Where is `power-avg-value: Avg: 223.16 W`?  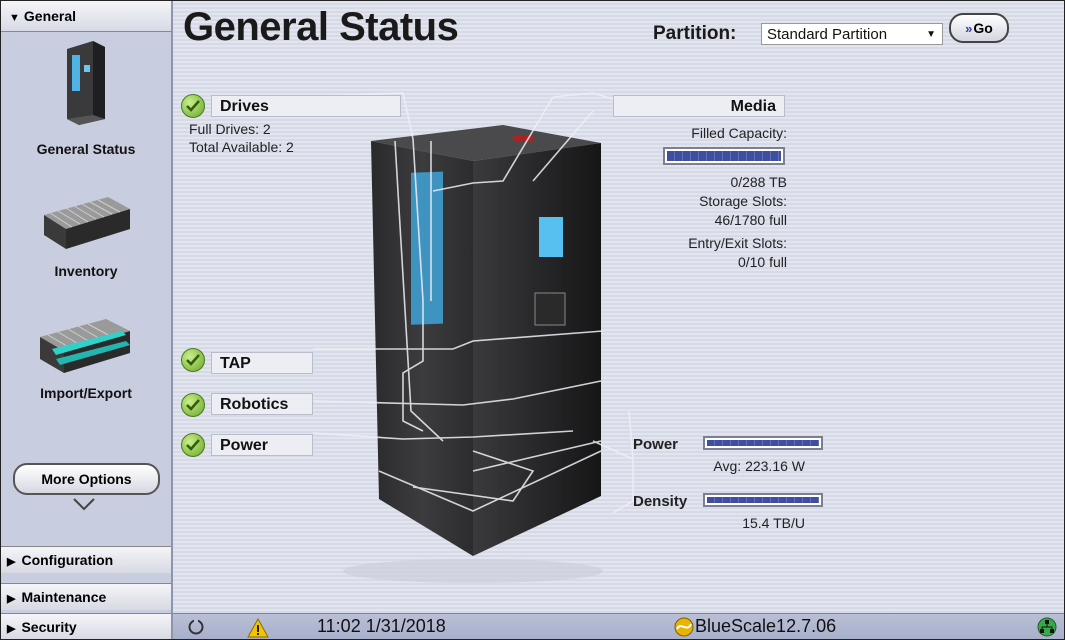
power-avg-value: Avg: 223.16 W is located at coordinates (759, 466).